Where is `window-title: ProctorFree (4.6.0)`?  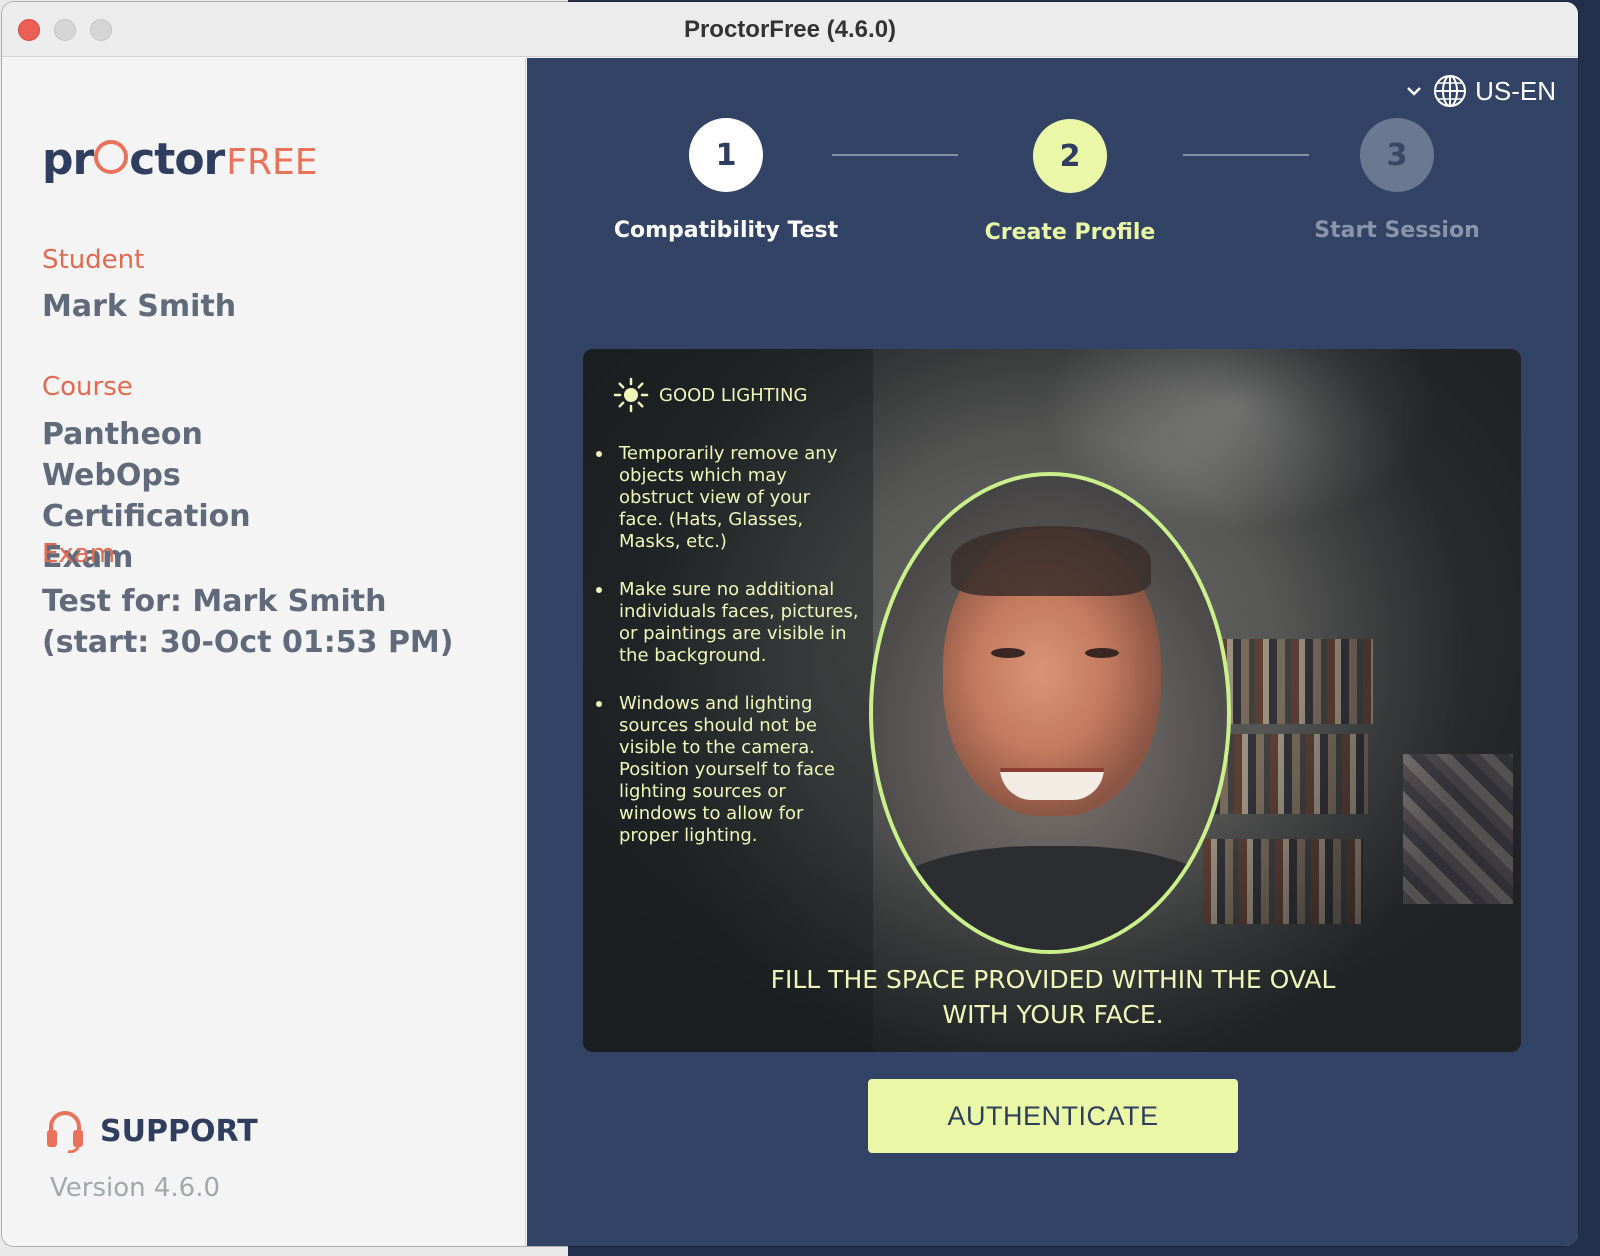 window-title: ProctorFree (4.6.0) is located at coordinates (790, 29).